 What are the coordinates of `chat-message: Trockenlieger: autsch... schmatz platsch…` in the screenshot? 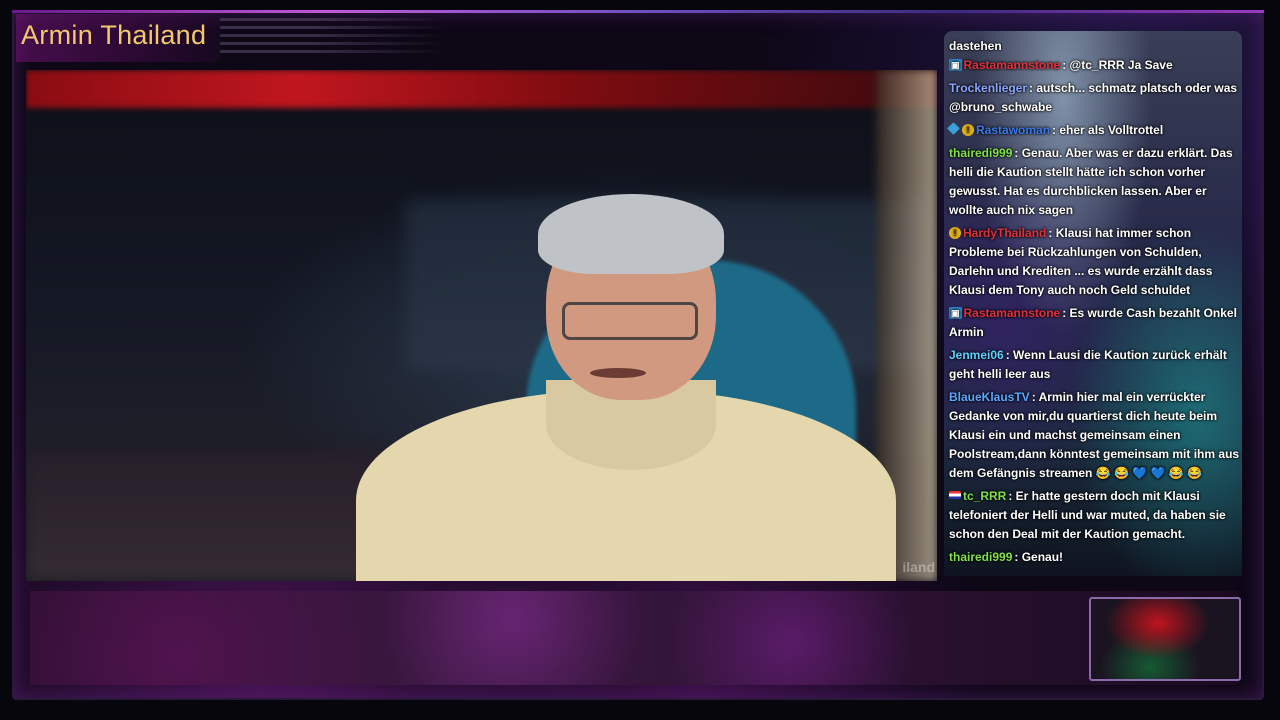 It's located at (1094, 98).